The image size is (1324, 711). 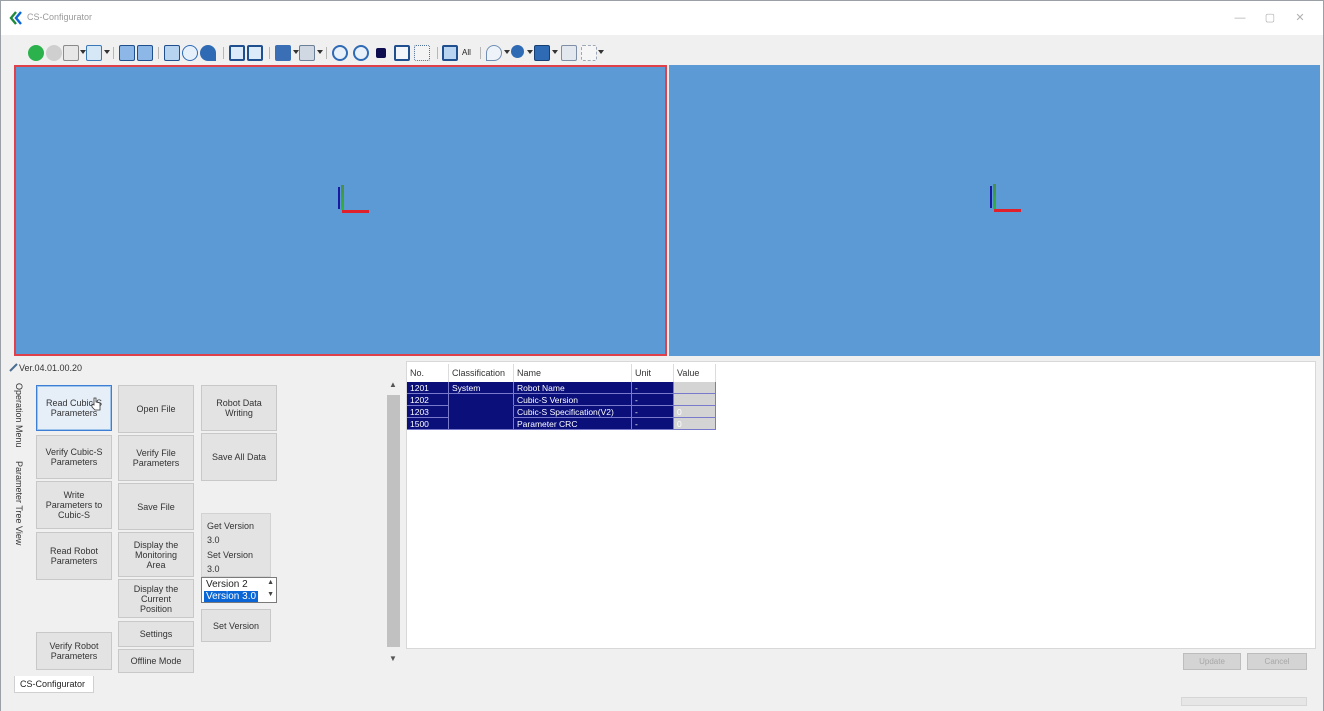 I want to click on y-axis-indicator, so click(x=994, y=196).